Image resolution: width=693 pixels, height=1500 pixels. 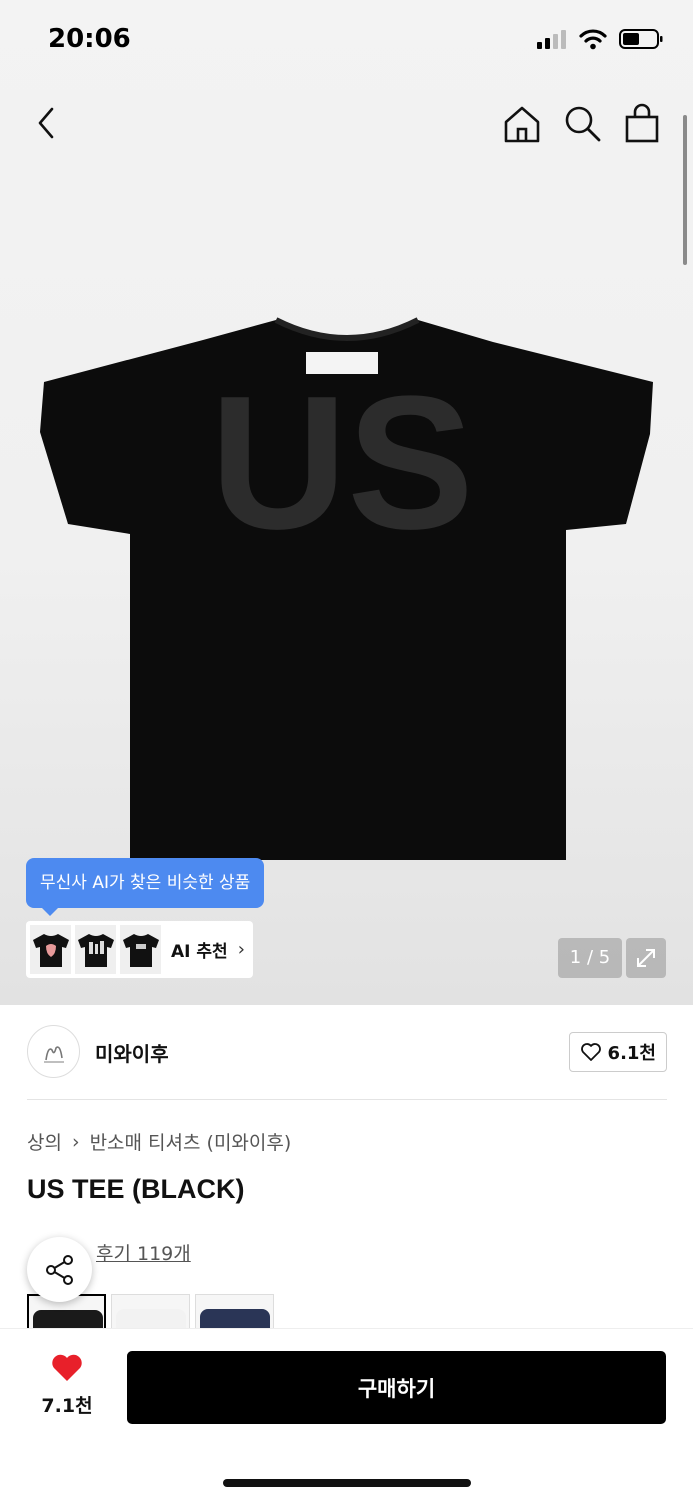 What do you see at coordinates (48, 123) in the screenshot?
I see `chevron-left-icon` at bounding box center [48, 123].